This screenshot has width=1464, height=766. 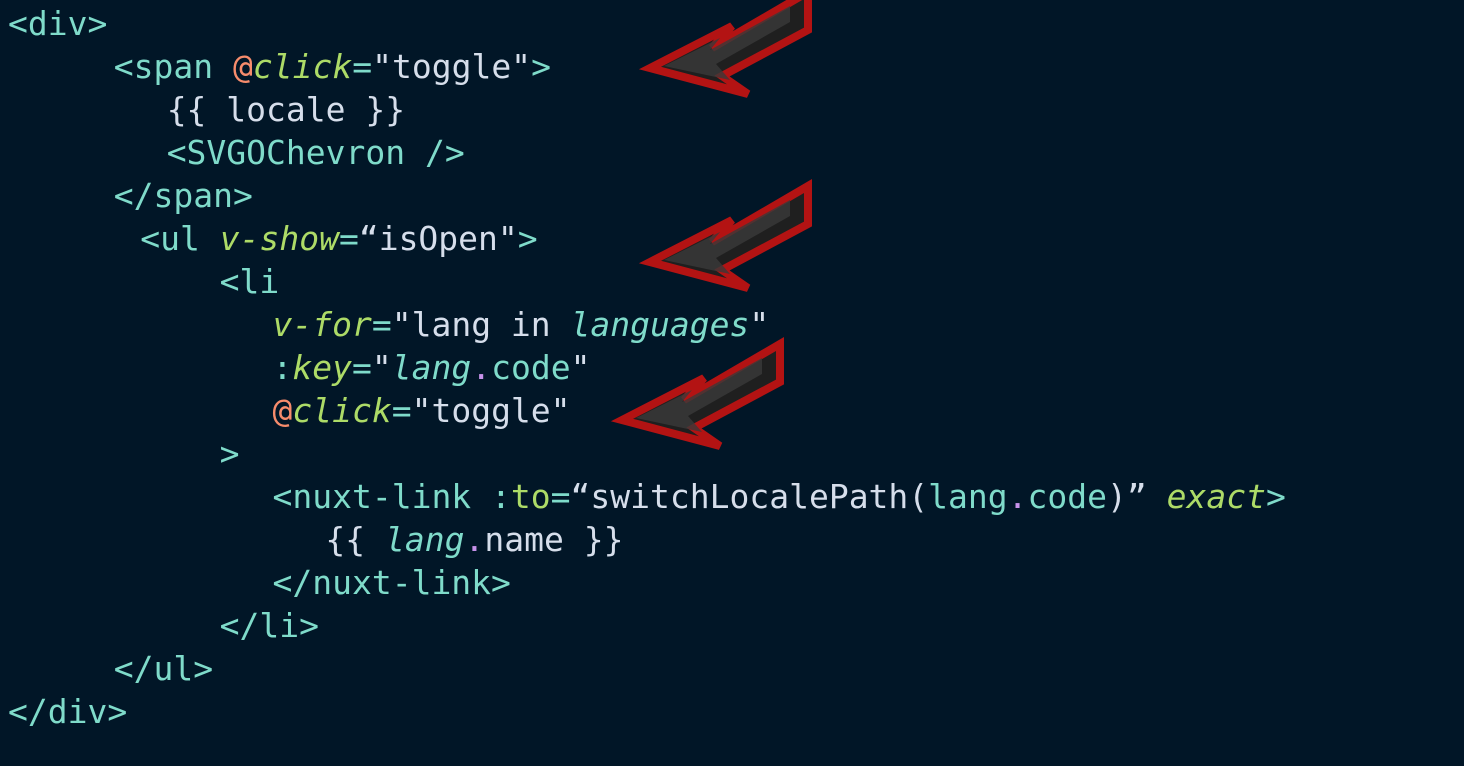 I want to click on code-token: v-show, so click(x=279, y=238).